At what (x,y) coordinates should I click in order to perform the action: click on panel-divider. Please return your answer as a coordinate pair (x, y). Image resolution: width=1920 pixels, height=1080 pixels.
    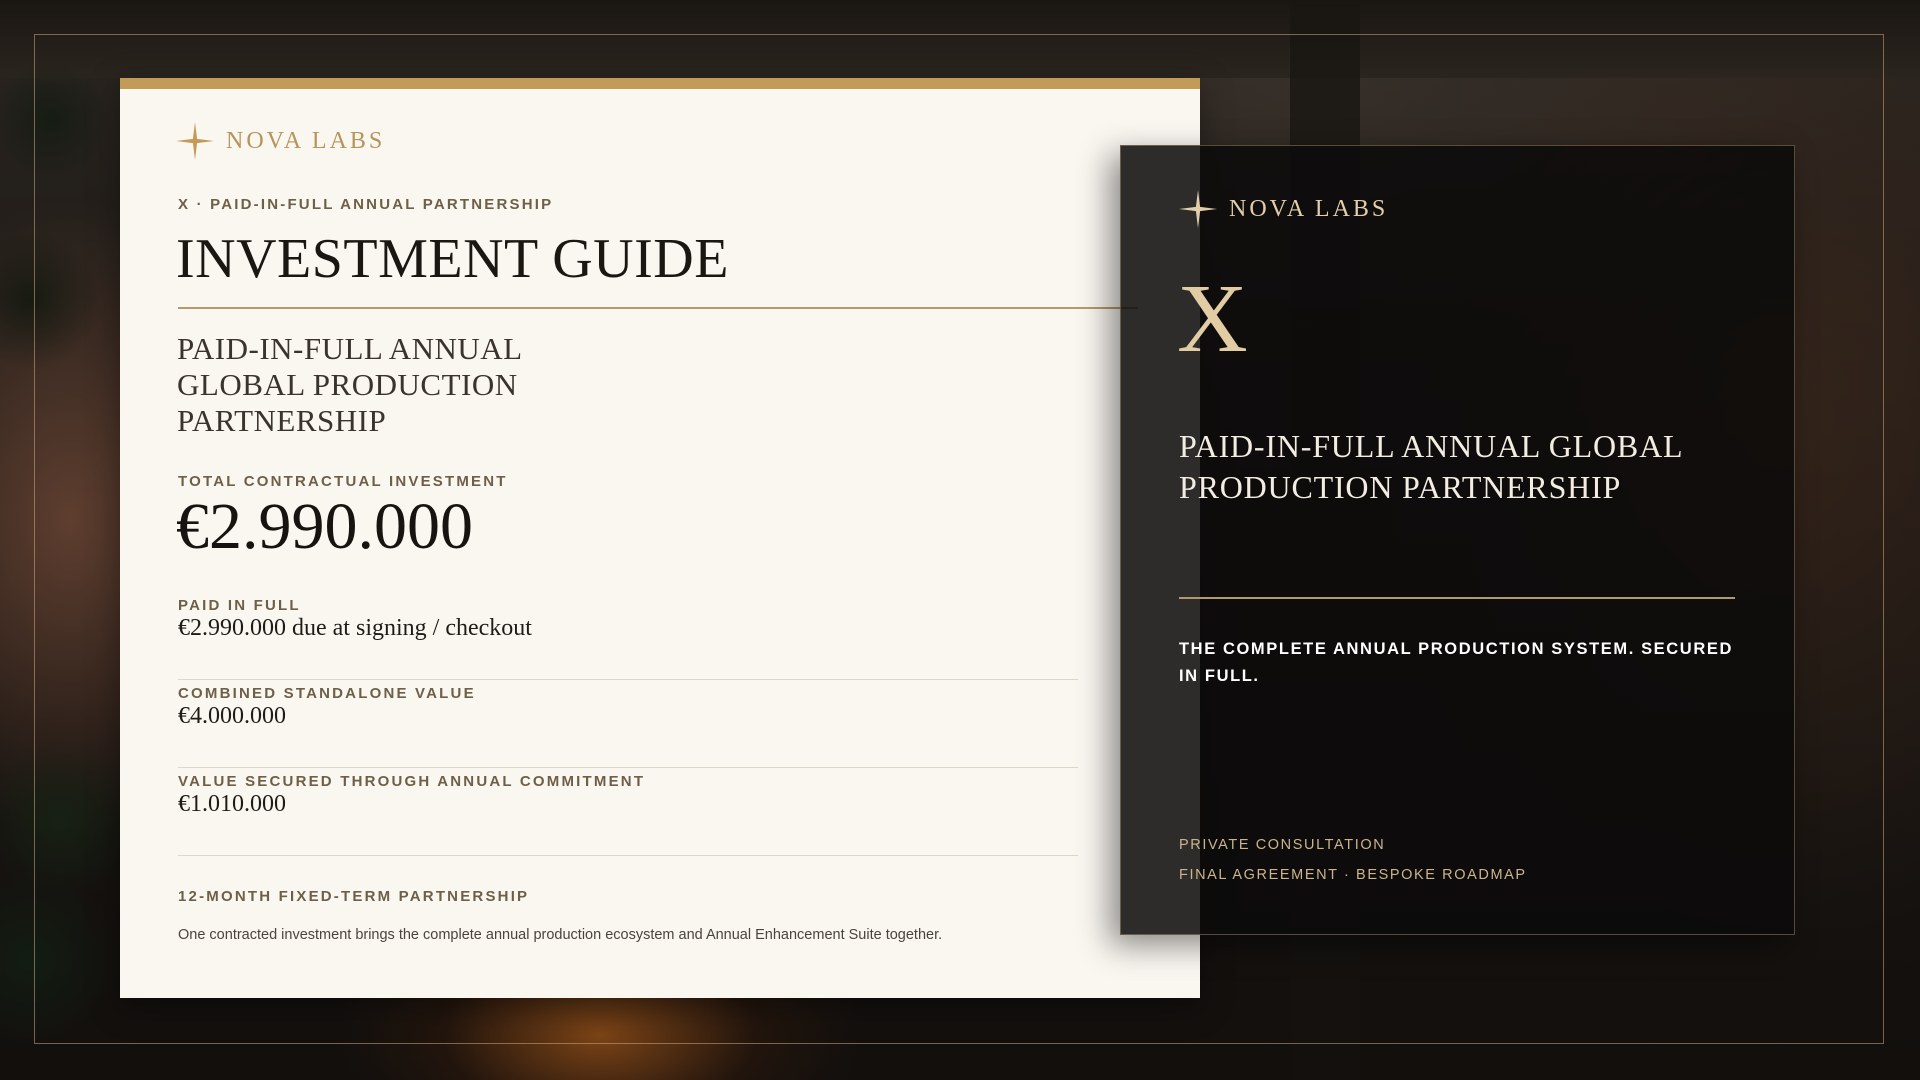
    Looking at the image, I should click on (1457, 598).